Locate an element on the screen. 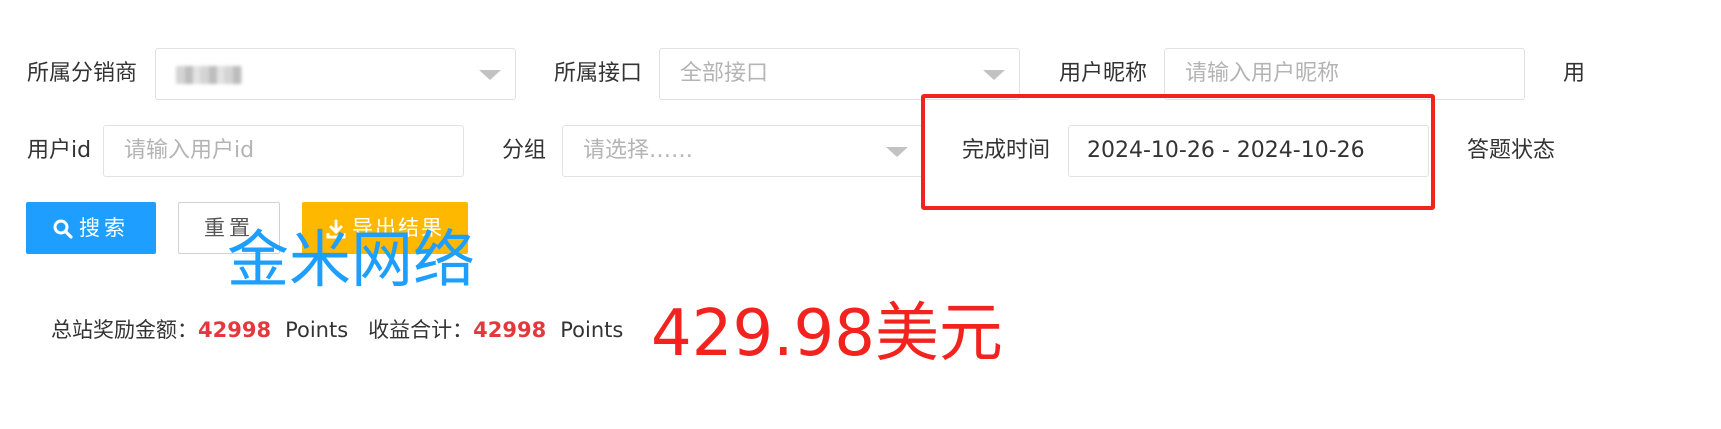 The image size is (1721, 429). user-id-placeholder: 请输入用户id is located at coordinates (189, 150).